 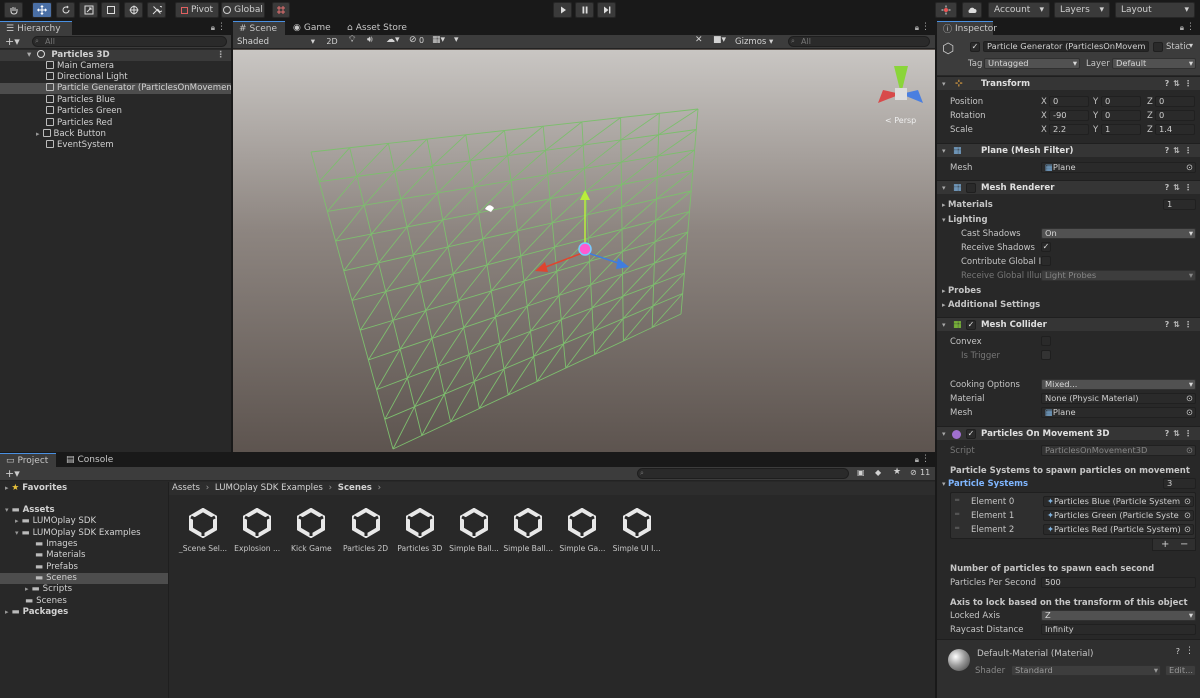 I want to click on mesh-renderer-enabled-checkbox, so click(x=971, y=188).